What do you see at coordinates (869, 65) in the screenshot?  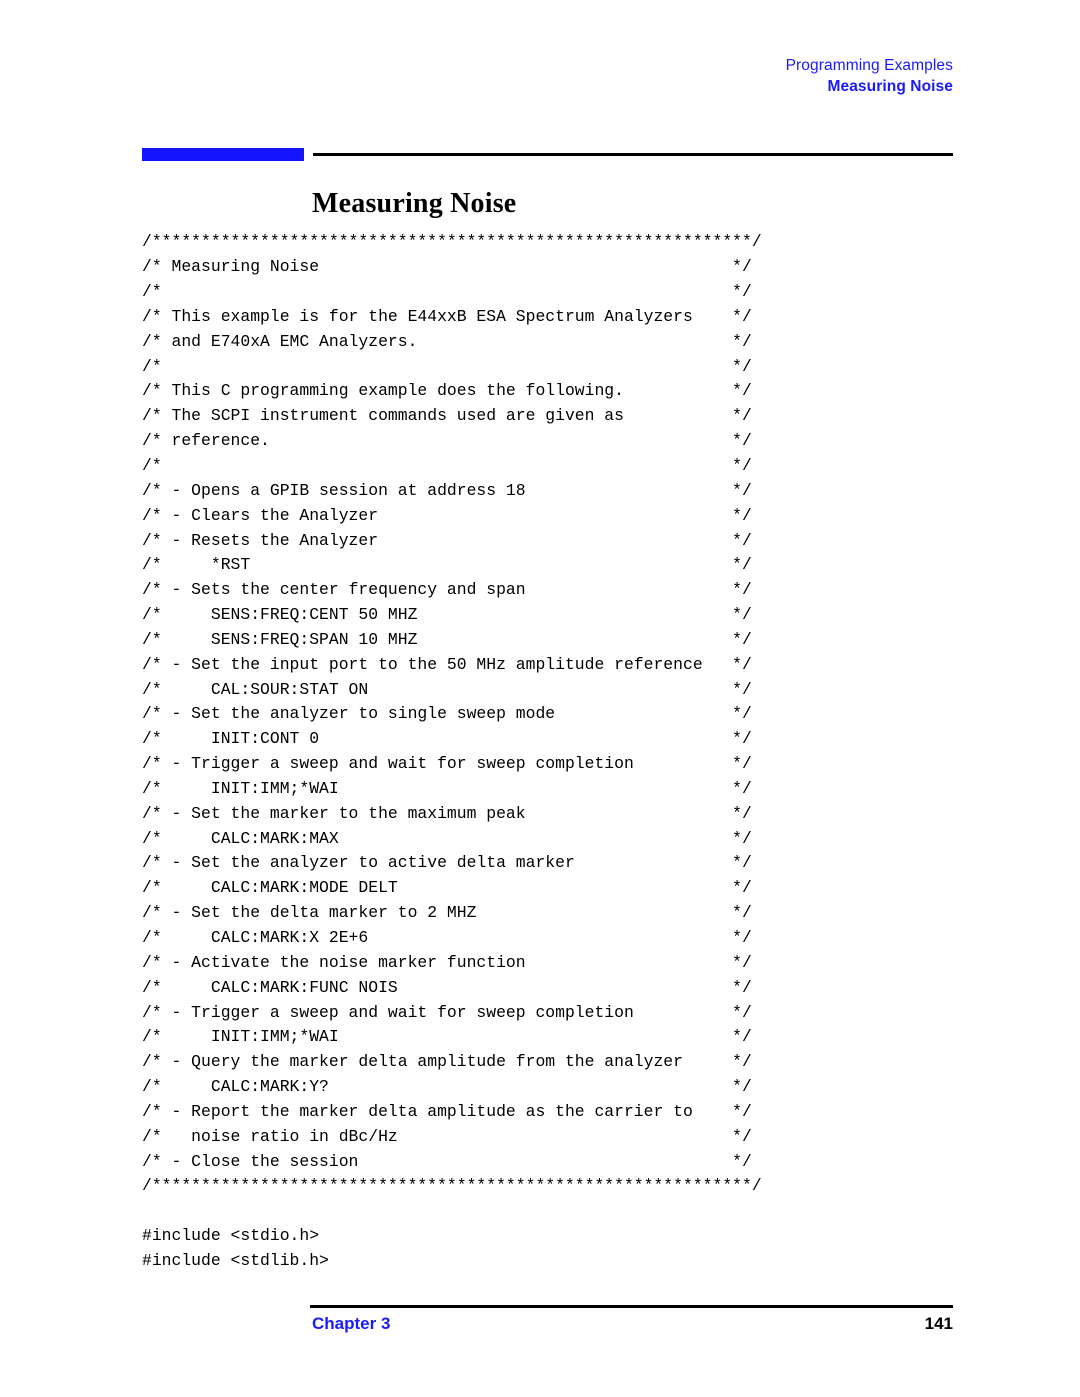 I see `running-header-section: Programming Examples` at bounding box center [869, 65].